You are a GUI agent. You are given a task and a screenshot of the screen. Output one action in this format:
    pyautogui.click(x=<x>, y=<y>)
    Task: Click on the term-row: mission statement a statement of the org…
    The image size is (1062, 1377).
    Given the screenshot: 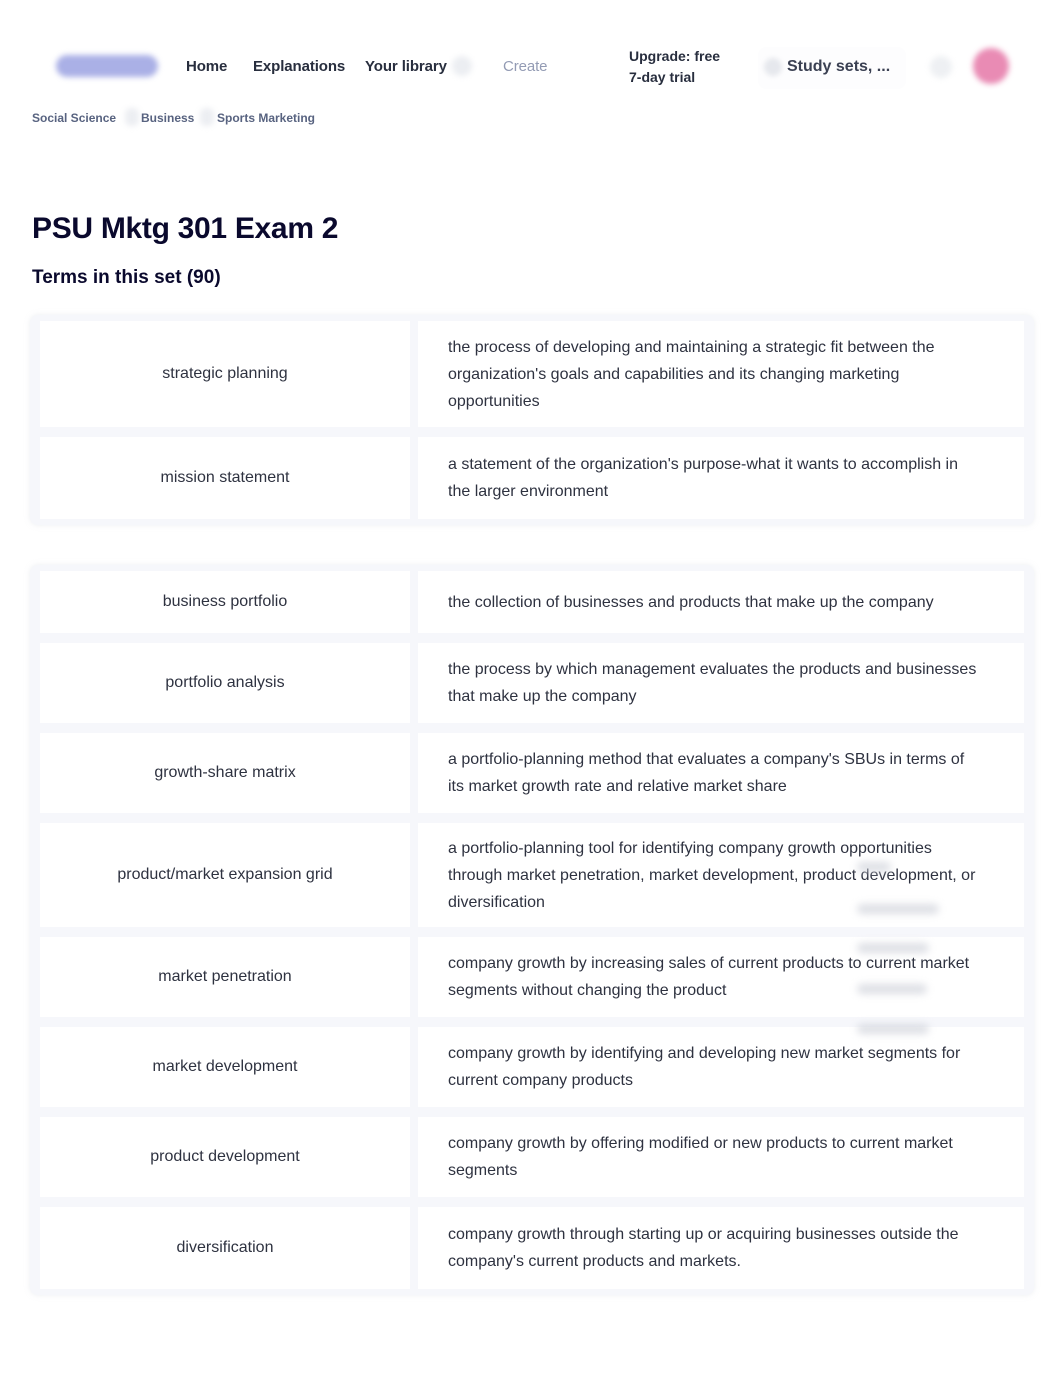 What is the action you would take?
    pyautogui.click(x=532, y=478)
    